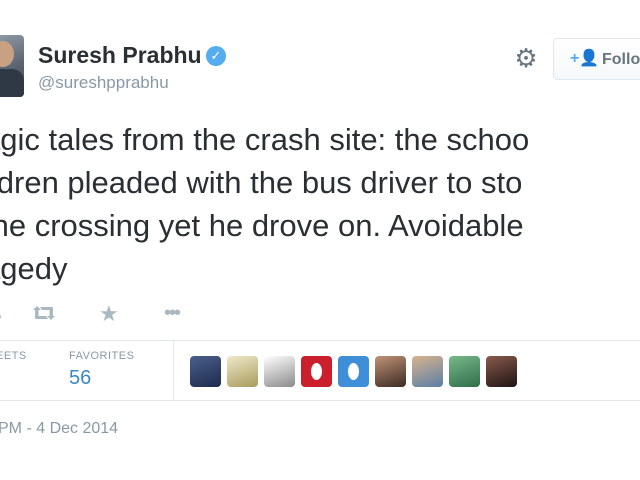 This screenshot has height=480, width=640. Describe the element at coordinates (59, 429) in the screenshot. I see `tweet-timestamp: PM - 4 Dec 2014` at that location.